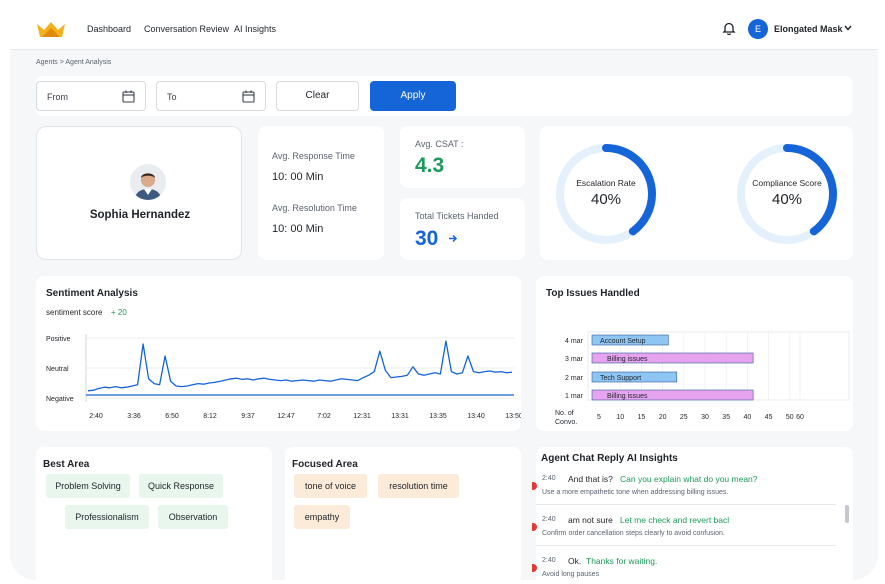 The height and width of the screenshot is (584, 885). I want to click on y-tick-label: 1 mar, so click(574, 396).